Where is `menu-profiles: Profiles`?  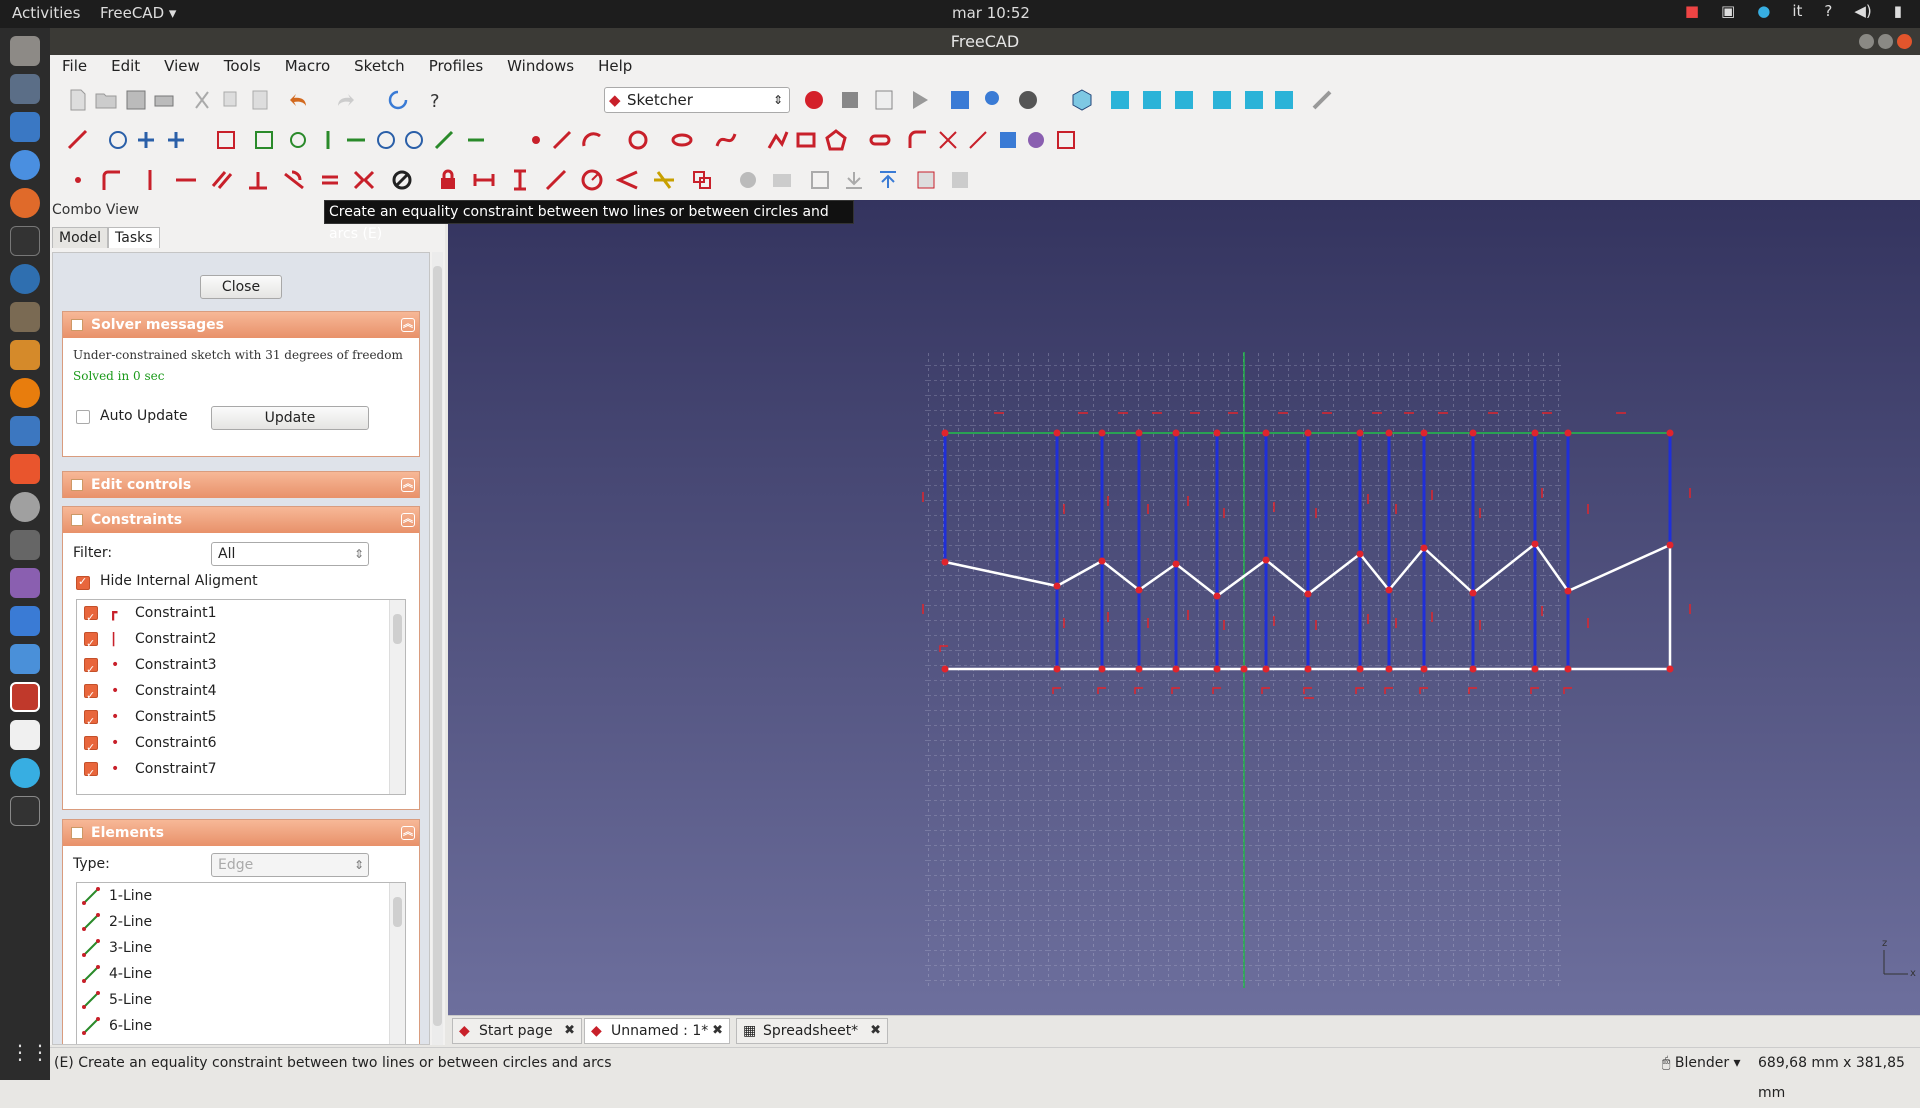
menu-profiles: Profiles is located at coordinates (456, 67).